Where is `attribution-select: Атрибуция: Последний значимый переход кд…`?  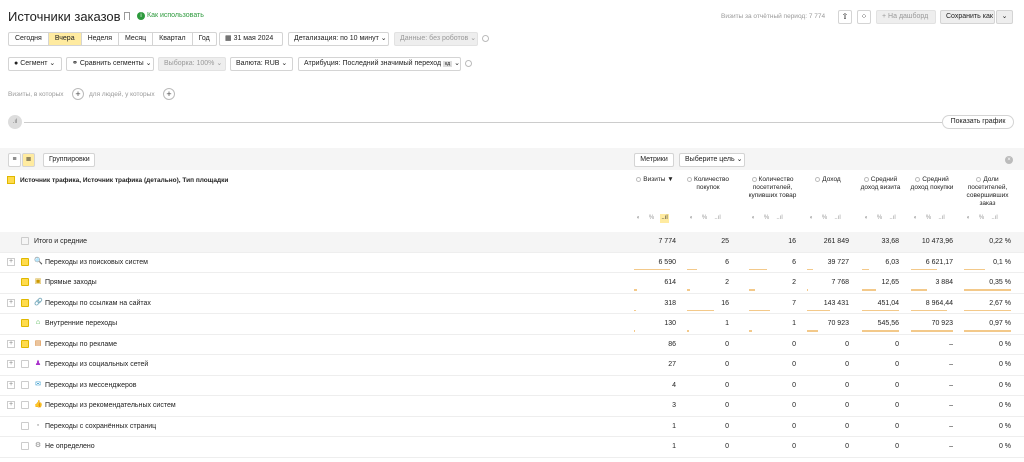
attribution-select: Атрибуция: Последний значимый переход кд… is located at coordinates (379, 64).